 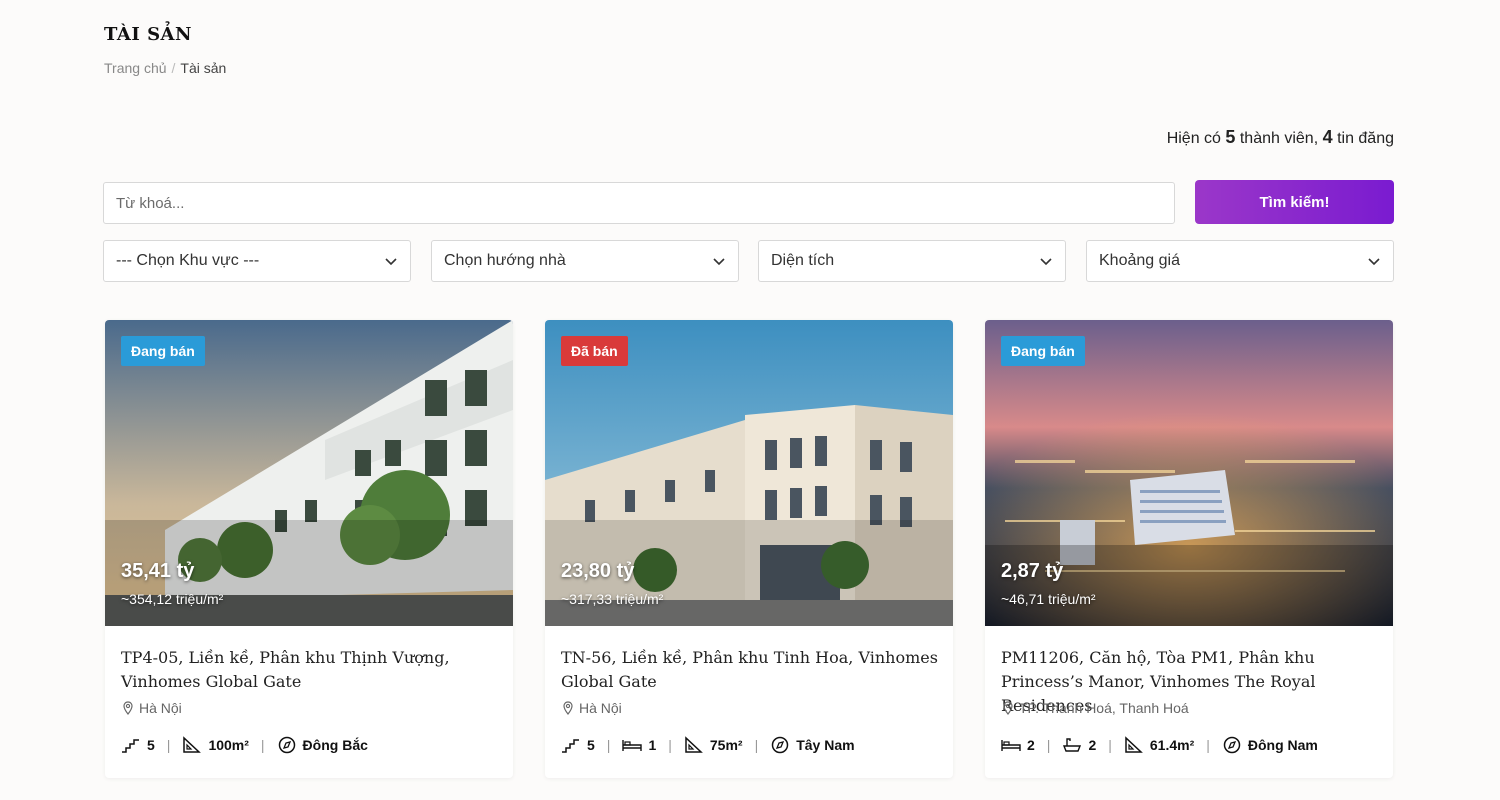 What do you see at coordinates (825, 745) in the screenshot?
I see `direction-value: Tây Nam` at bounding box center [825, 745].